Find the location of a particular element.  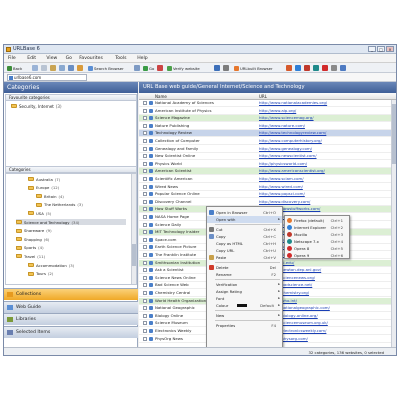

tree-item: Accommodation (3) is located at coordinates (77, 265).